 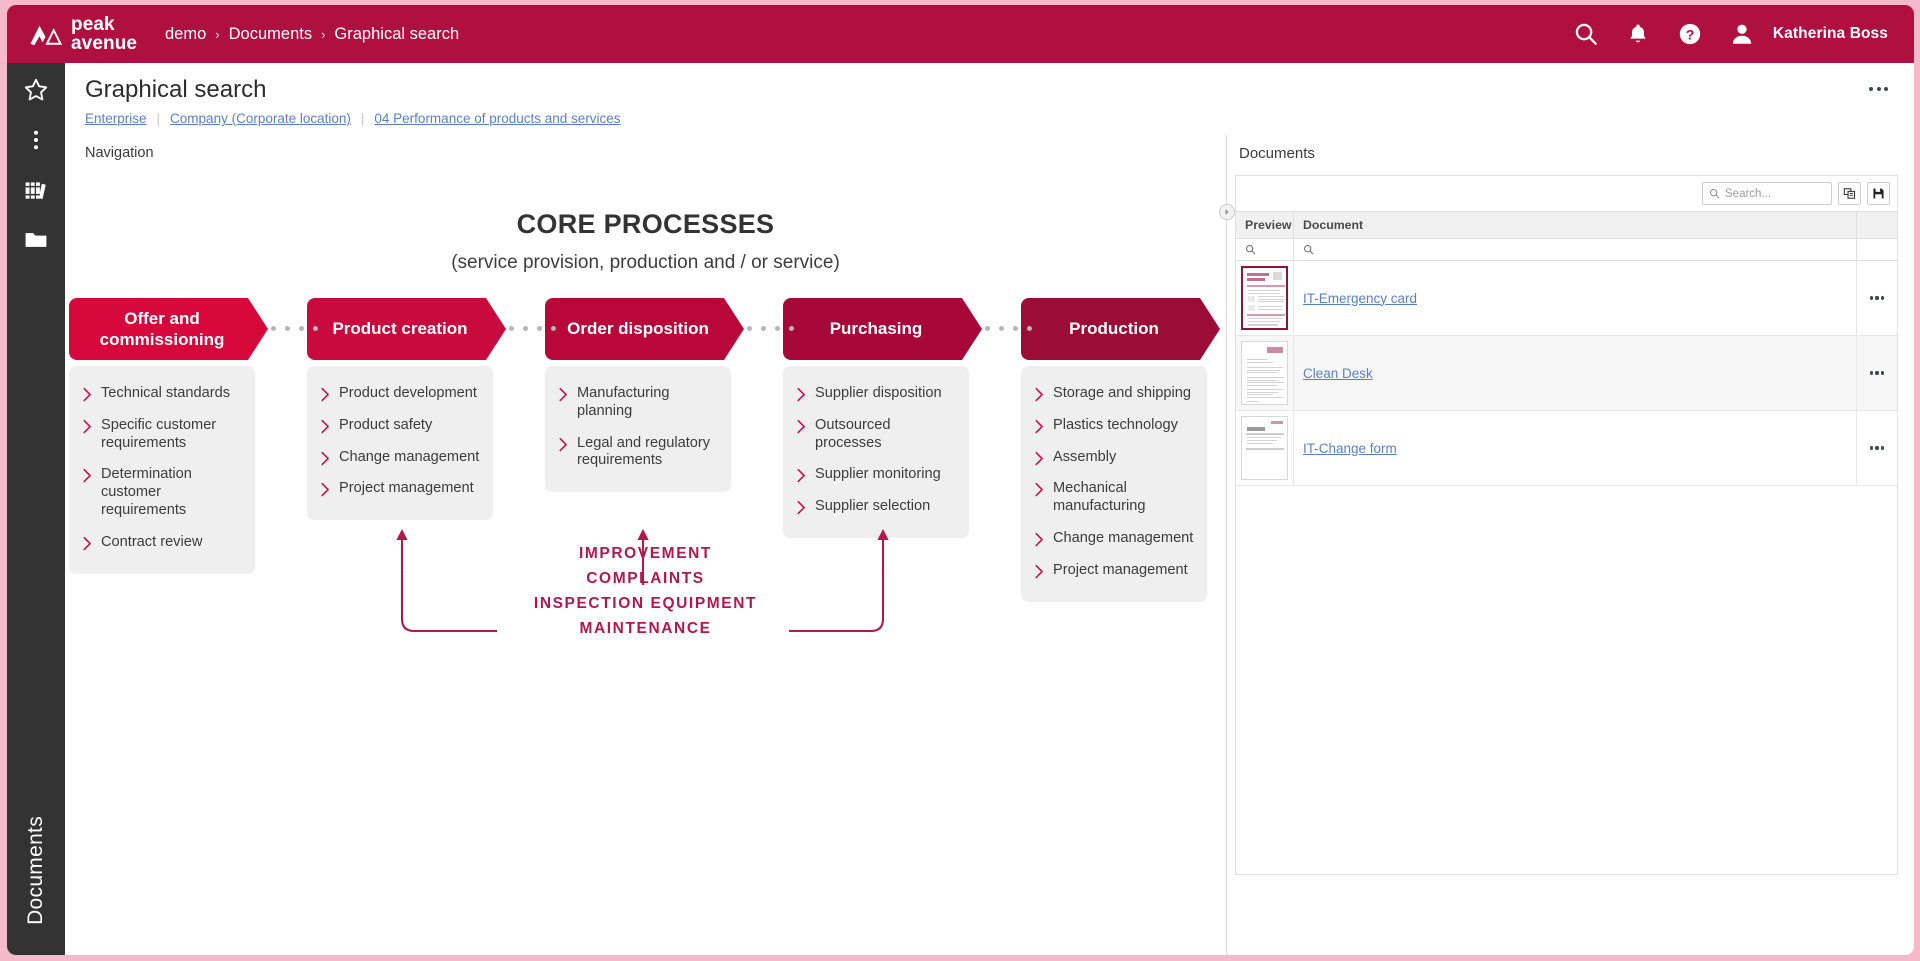 I want to click on process-item: Assembly, so click(x=1114, y=458).